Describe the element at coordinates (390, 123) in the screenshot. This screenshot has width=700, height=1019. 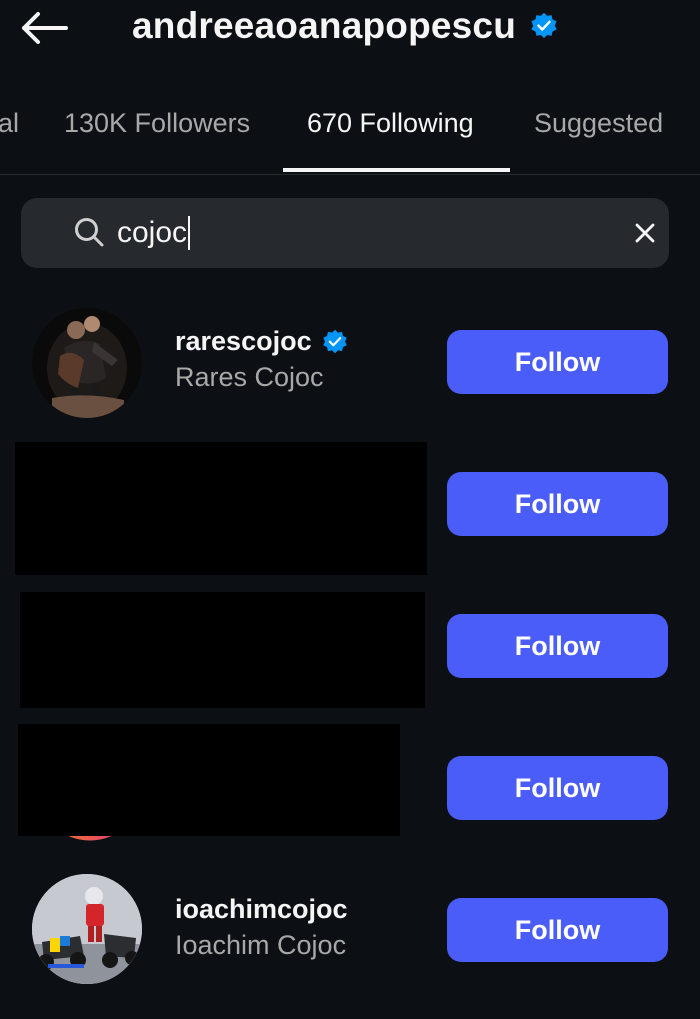
I see `tab-following: 670 Following` at that location.